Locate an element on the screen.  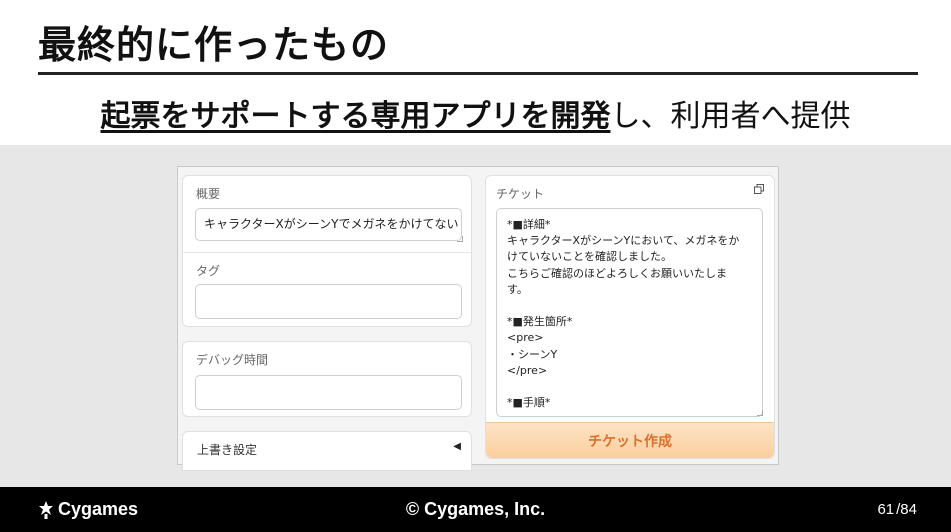
debug-time-input is located at coordinates (328, 392).